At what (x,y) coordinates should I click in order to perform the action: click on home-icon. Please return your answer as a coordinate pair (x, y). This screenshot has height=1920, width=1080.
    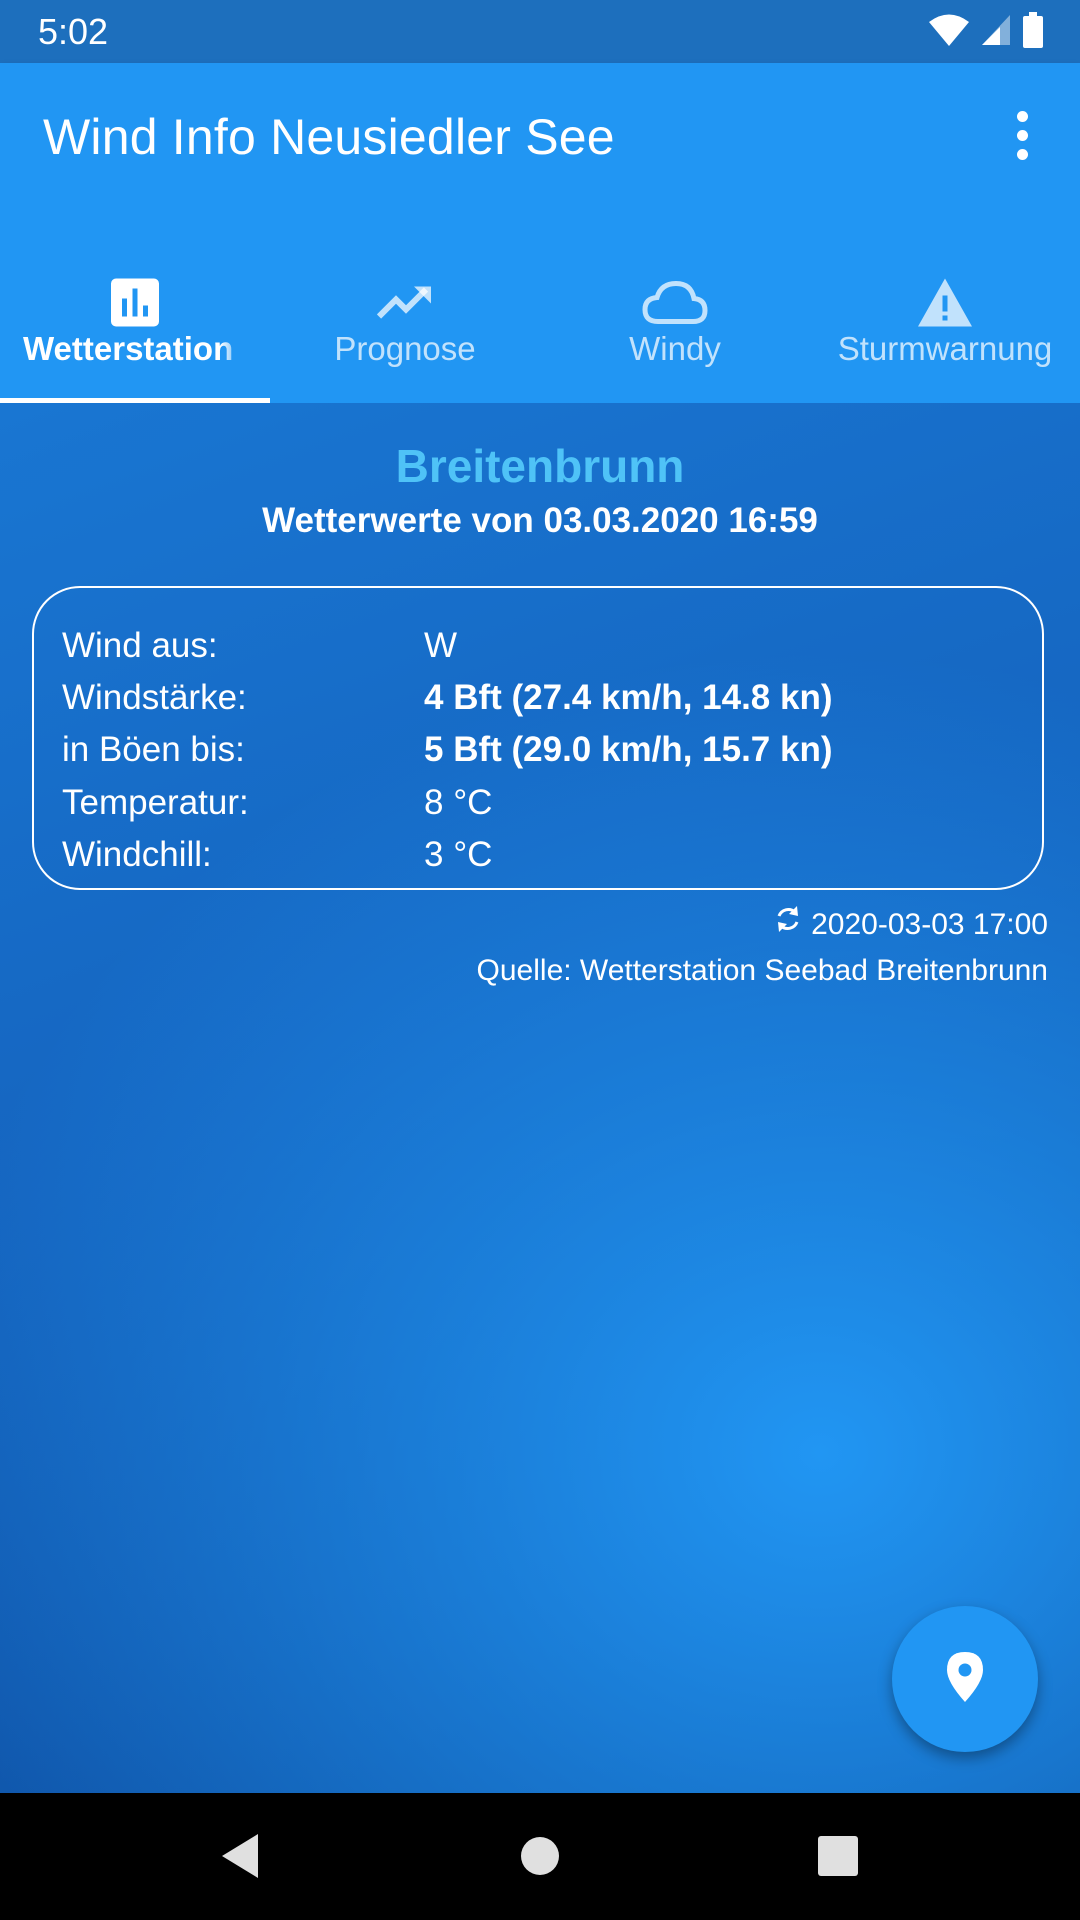
    Looking at the image, I should click on (540, 1856).